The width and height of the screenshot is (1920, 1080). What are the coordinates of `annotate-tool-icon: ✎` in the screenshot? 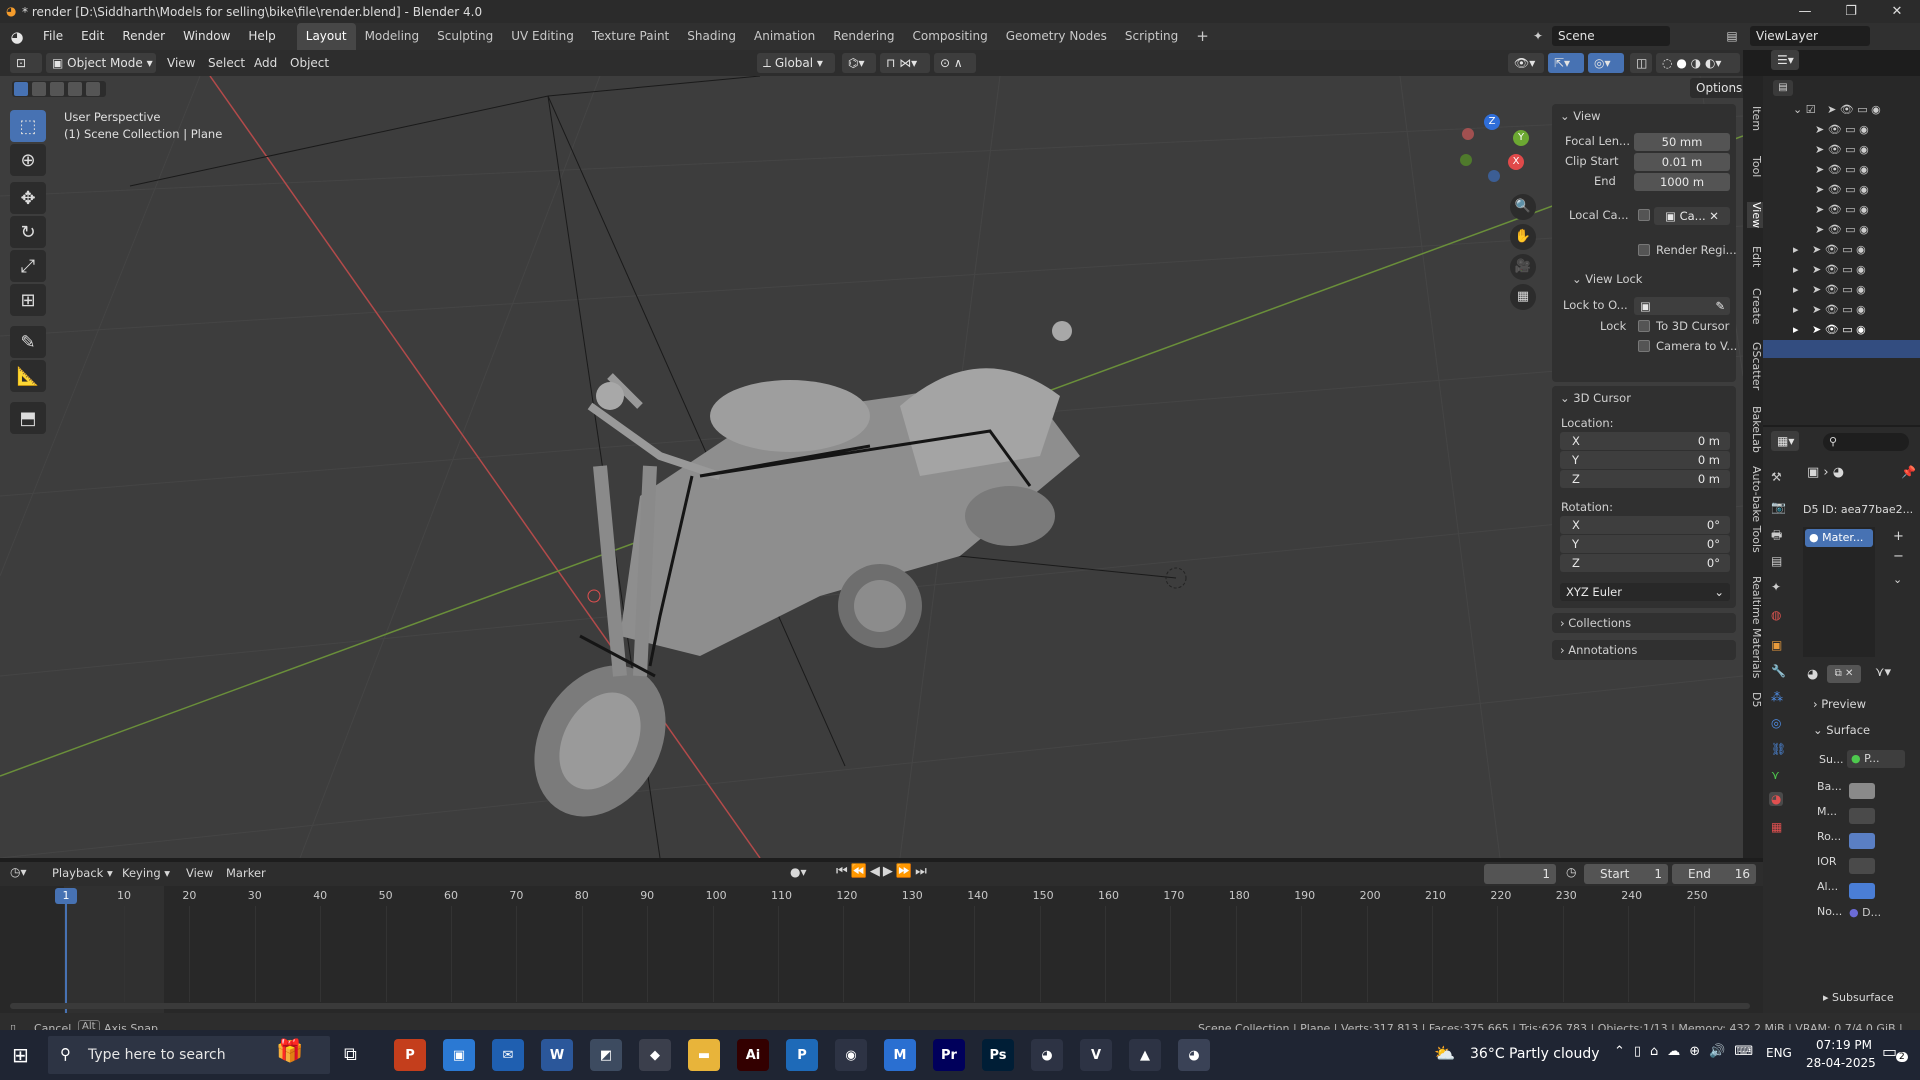 It's located at (28, 342).